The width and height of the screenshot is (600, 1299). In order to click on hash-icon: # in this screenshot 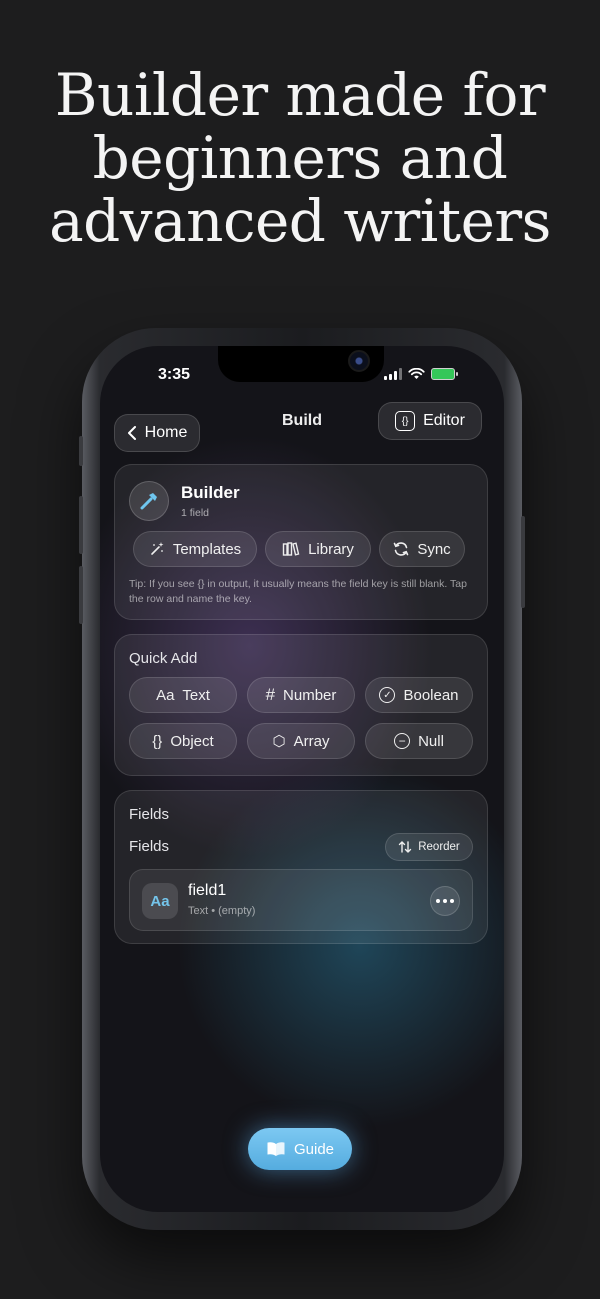, I will do `click(270, 694)`.